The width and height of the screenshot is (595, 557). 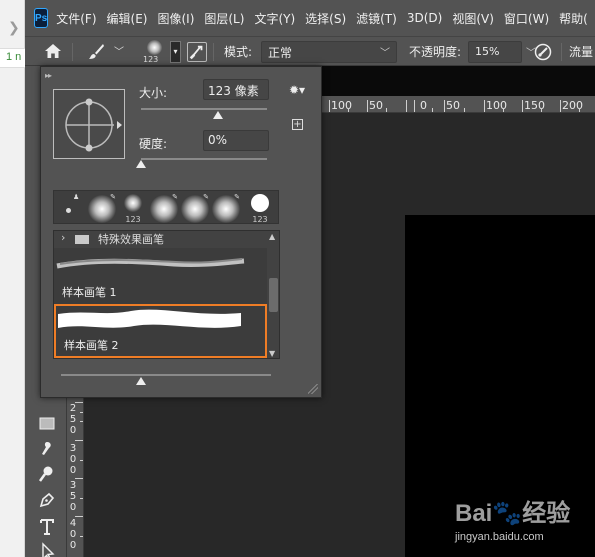 I want to click on ruler-label: 0, so click(x=423, y=105).